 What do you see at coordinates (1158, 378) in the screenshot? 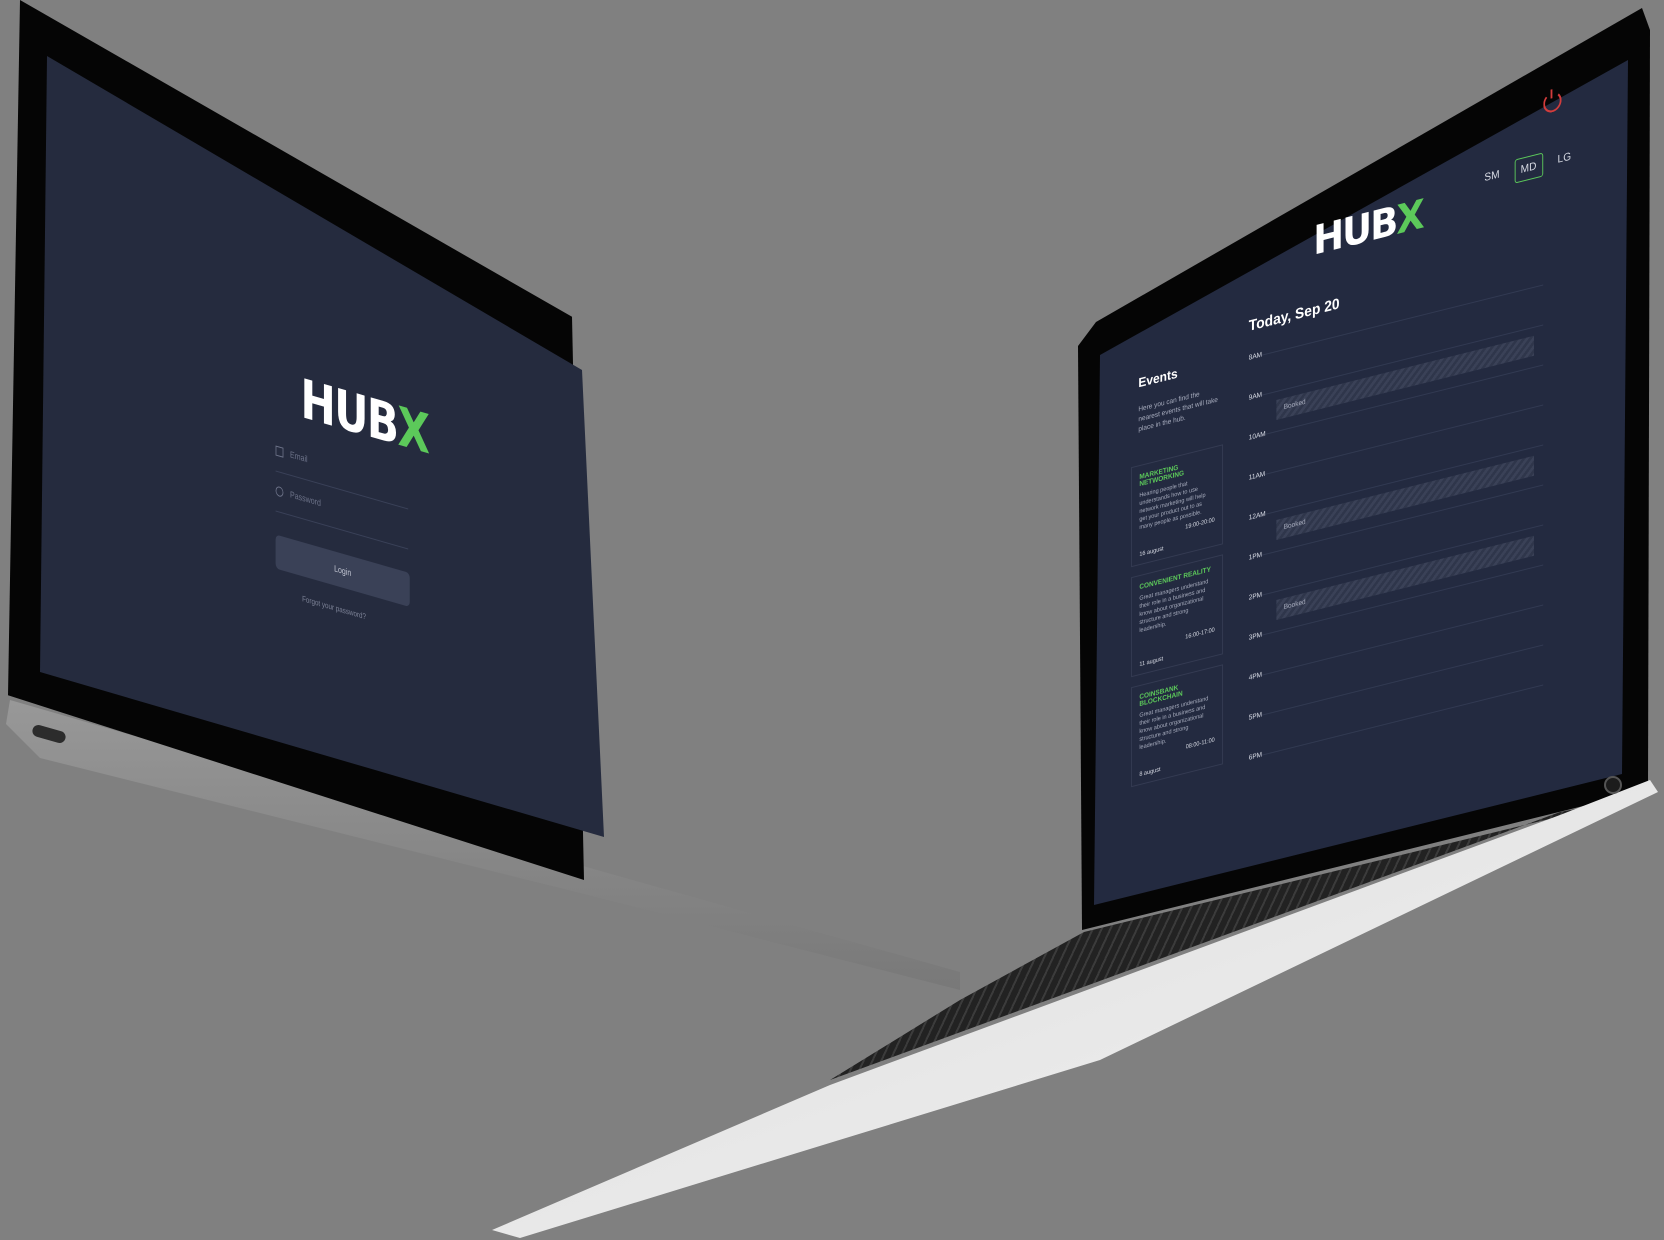
I see `events-title: Events` at bounding box center [1158, 378].